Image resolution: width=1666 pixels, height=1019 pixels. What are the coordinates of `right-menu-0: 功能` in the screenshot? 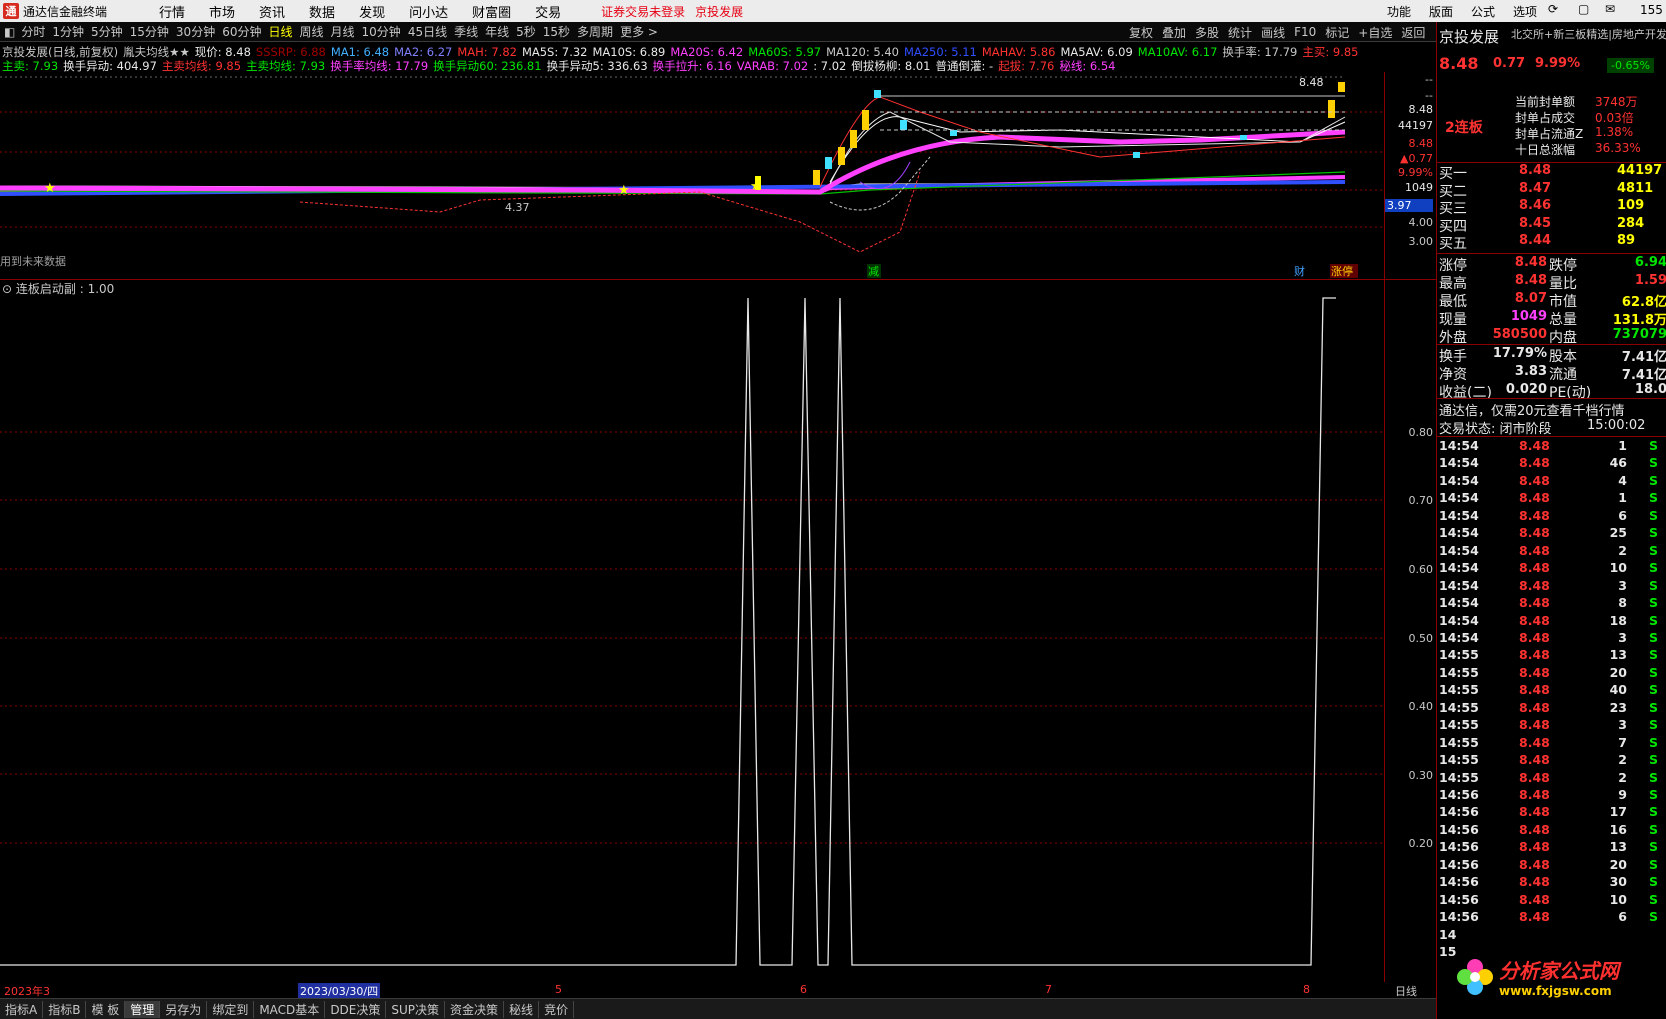 It's located at (1399, 11).